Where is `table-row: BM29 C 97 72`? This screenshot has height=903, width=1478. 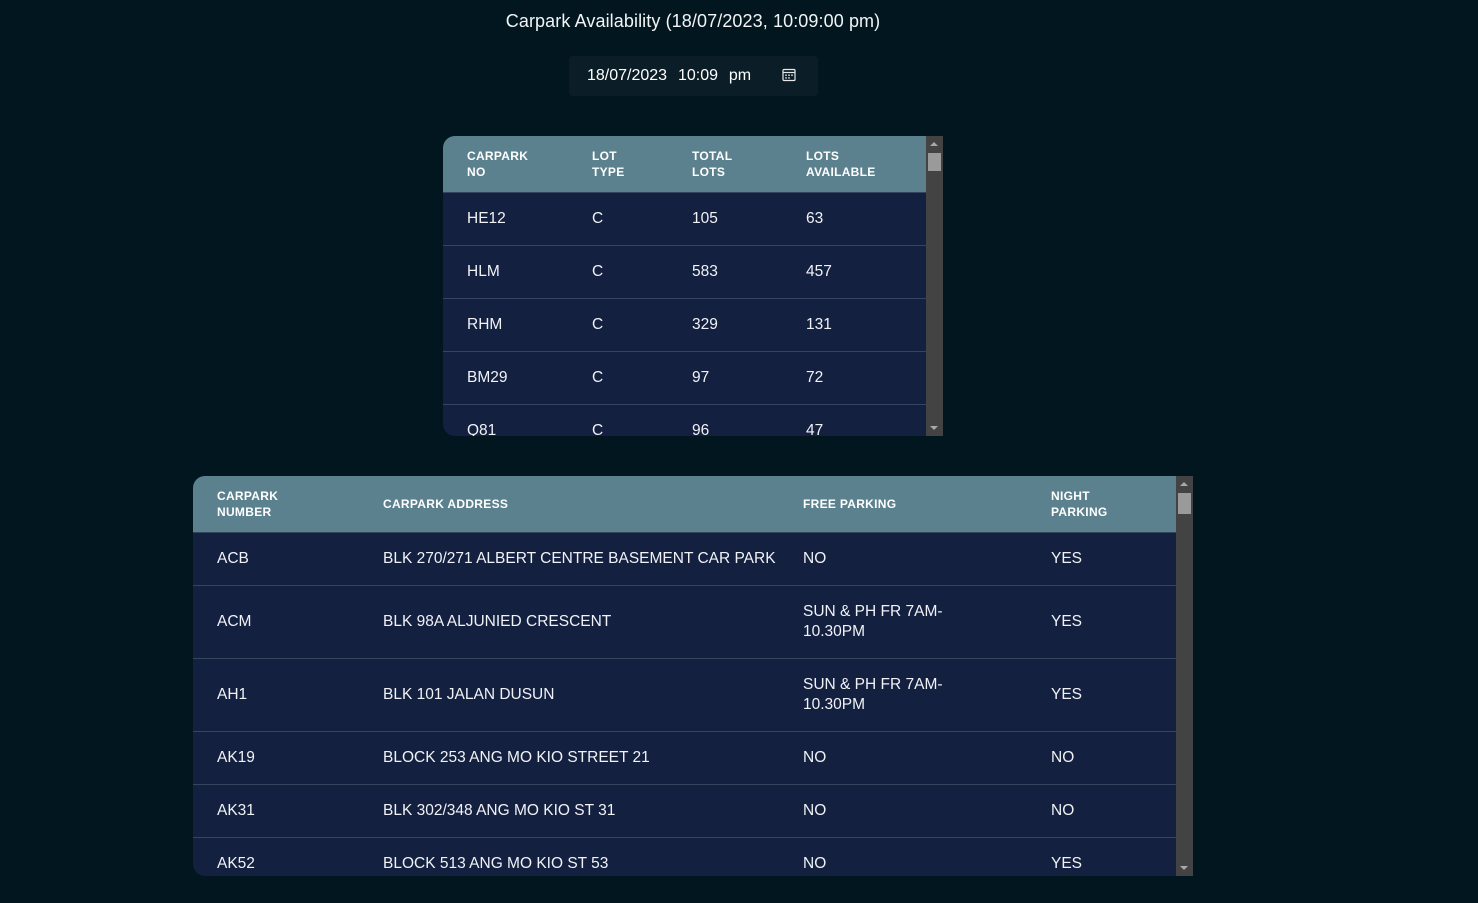
table-row: BM29 C 97 72 is located at coordinates (684, 378).